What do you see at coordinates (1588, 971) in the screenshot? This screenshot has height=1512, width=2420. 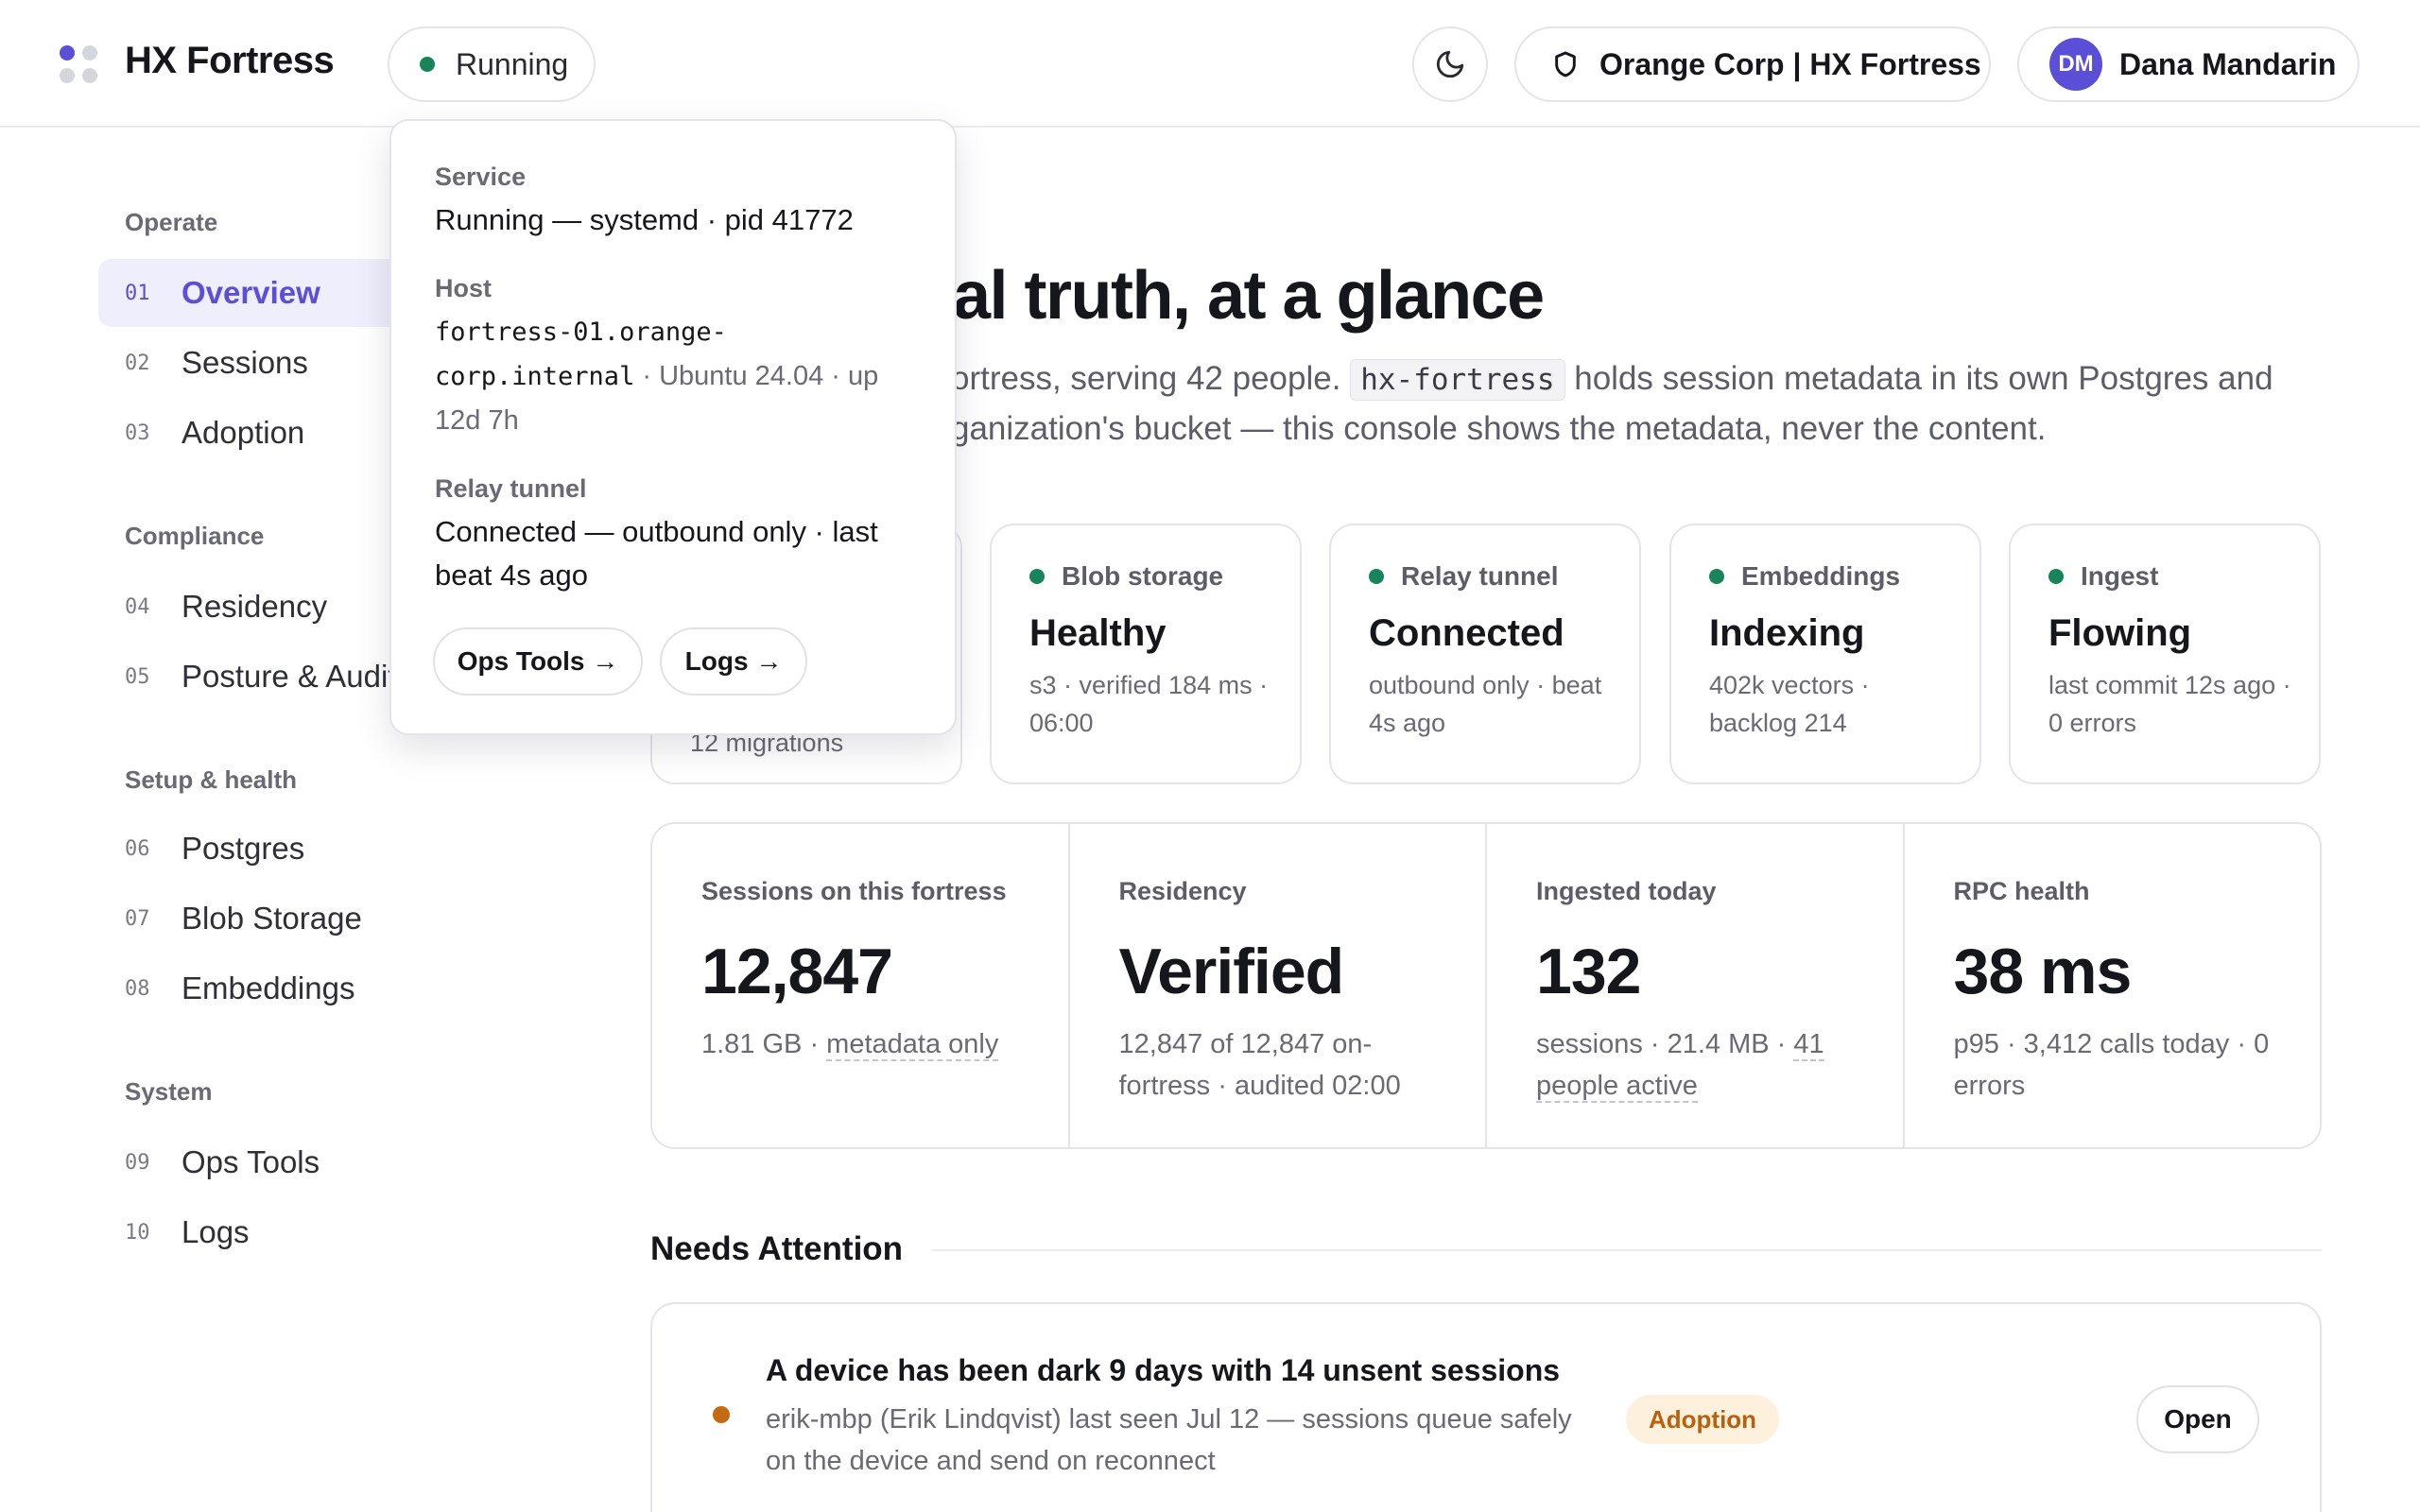 I see `stat-value: 132` at bounding box center [1588, 971].